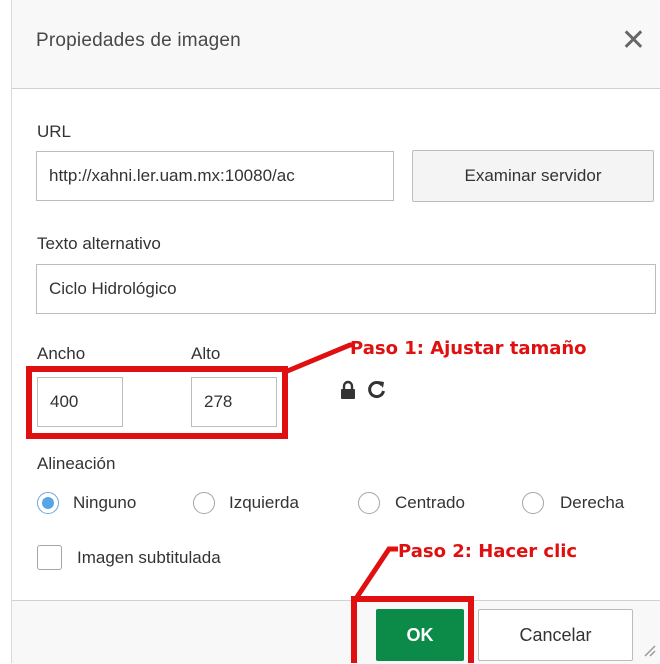 The width and height of the screenshot is (660, 664). Describe the element at coordinates (533, 503) in the screenshot. I see `radio-right` at that location.